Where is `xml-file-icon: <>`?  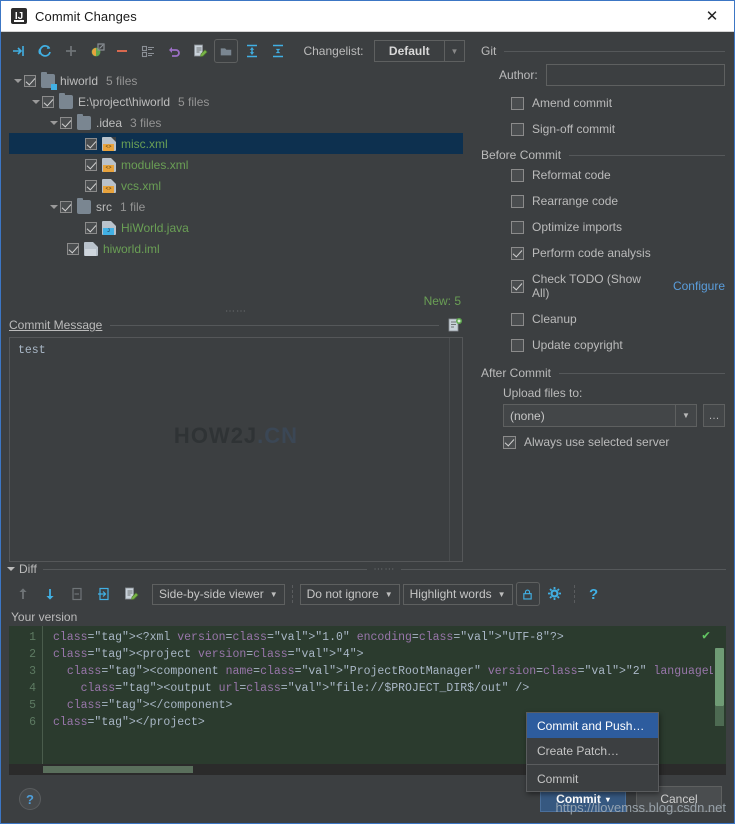
xml-file-icon: <> is located at coordinates (109, 185).